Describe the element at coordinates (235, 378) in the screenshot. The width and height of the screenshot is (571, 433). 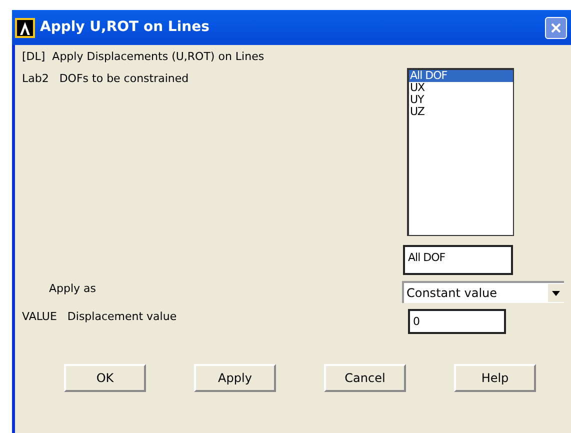
I see `dialog-button: Apply` at that location.